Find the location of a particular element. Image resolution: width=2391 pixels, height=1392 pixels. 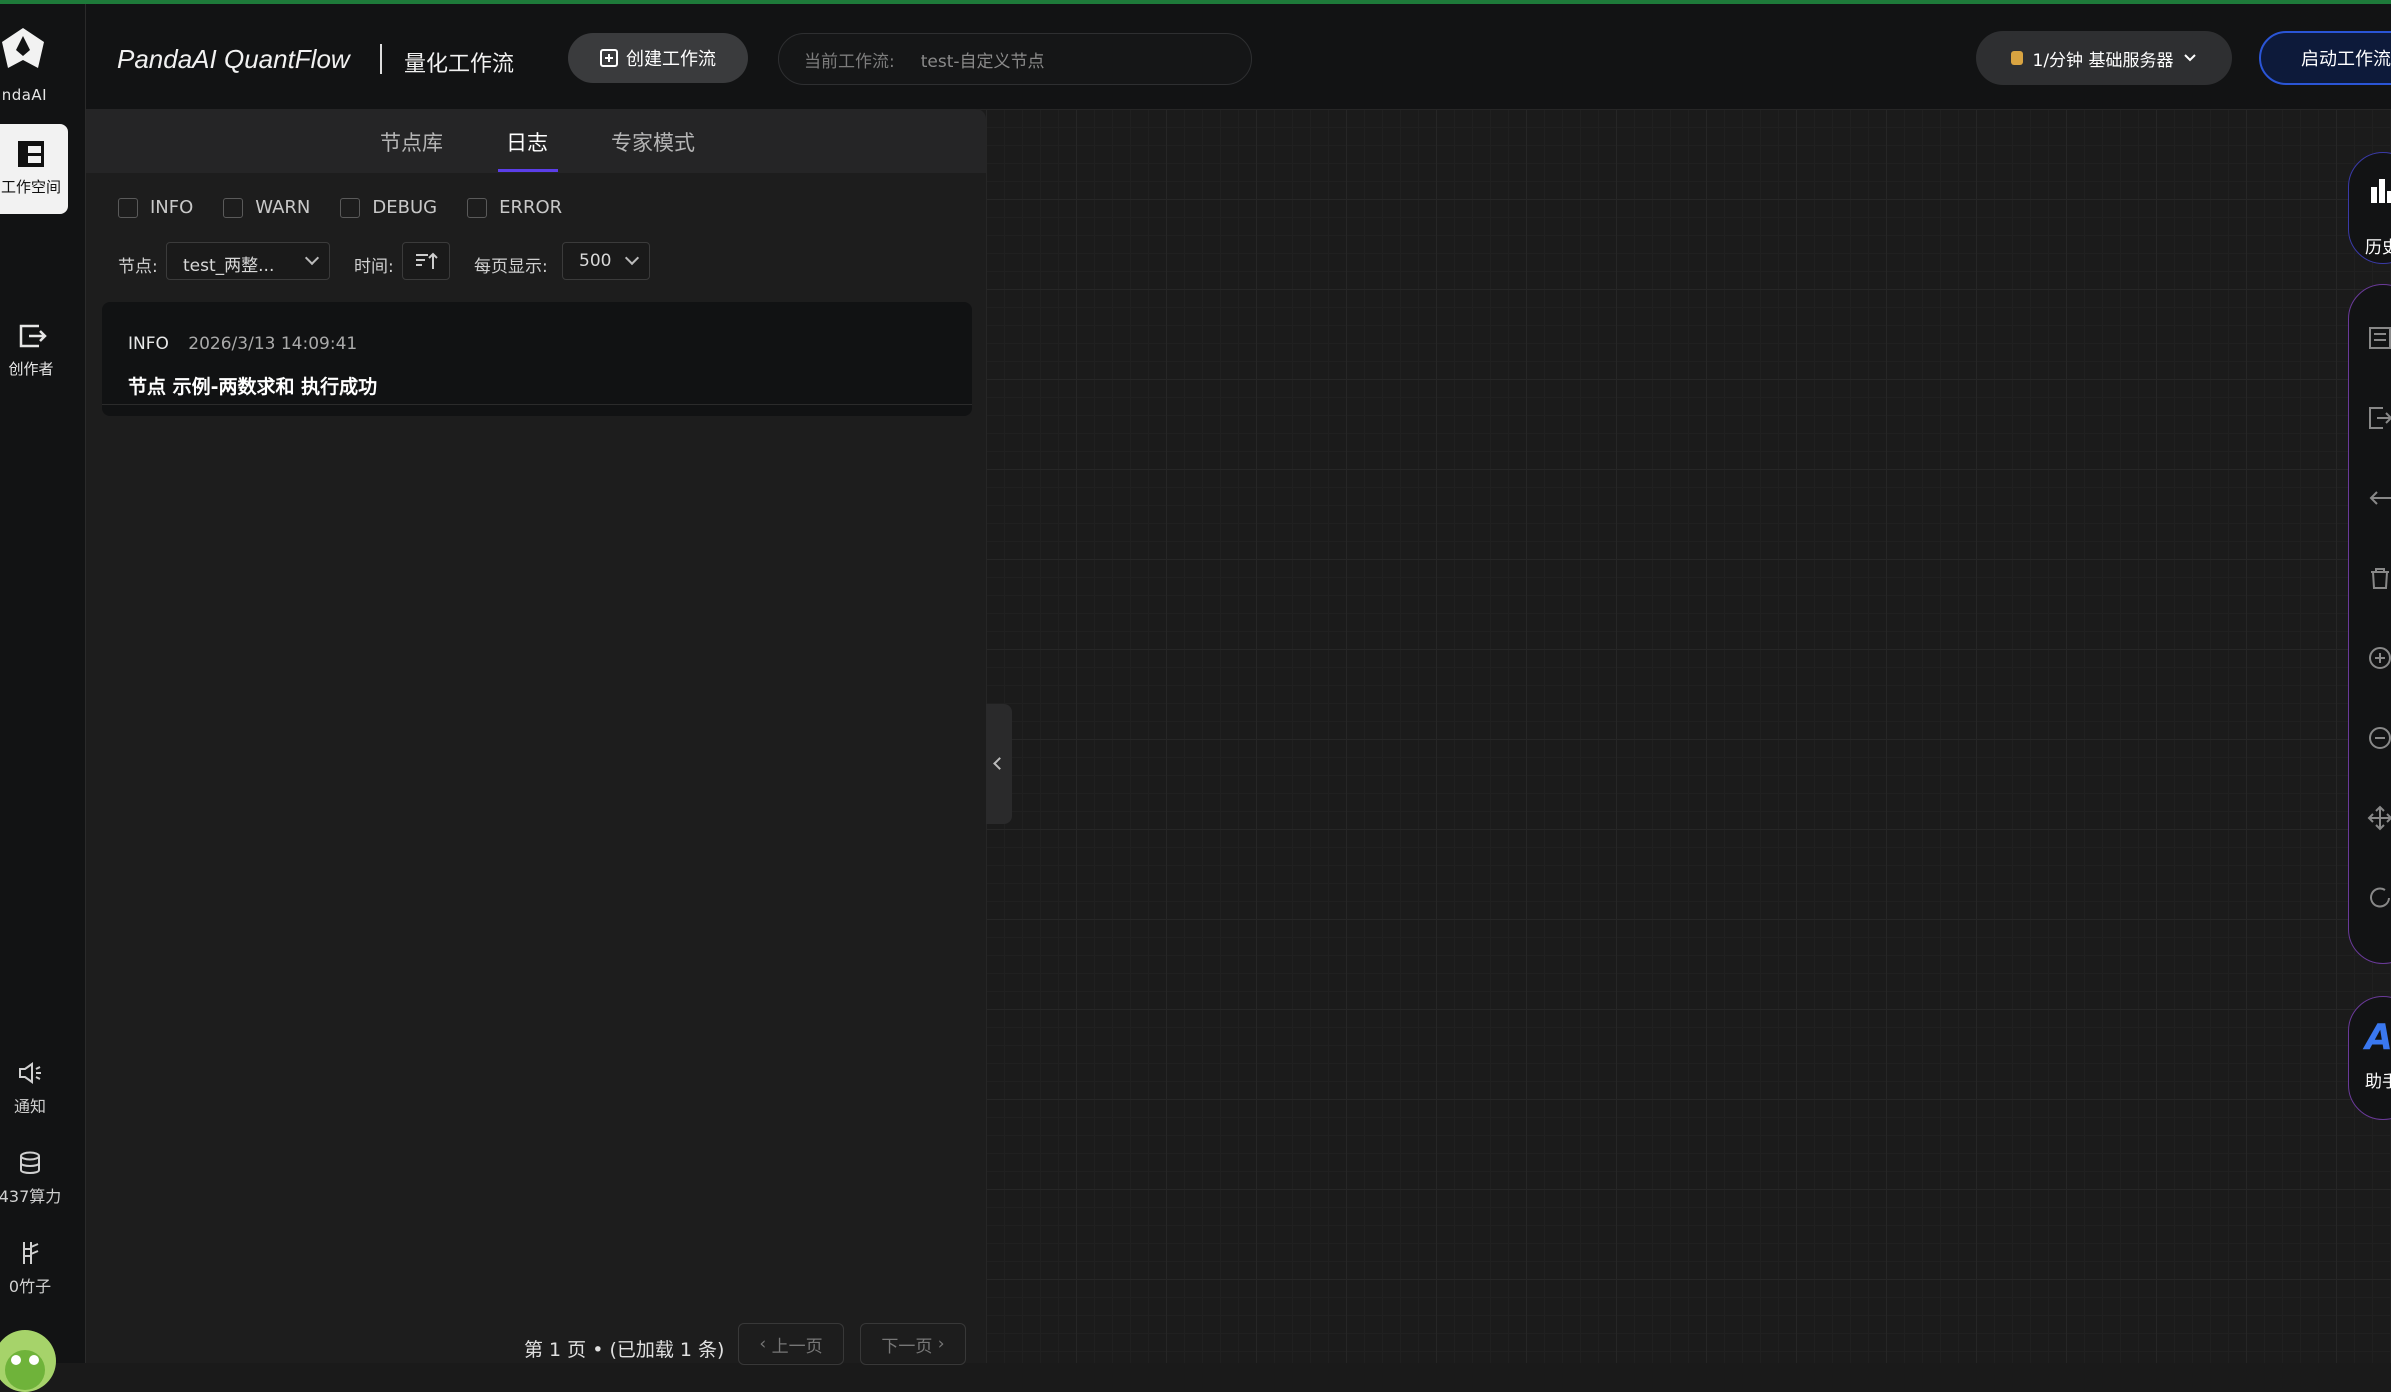

current-workflow-value: test-自定义节点 is located at coordinates (982, 61).